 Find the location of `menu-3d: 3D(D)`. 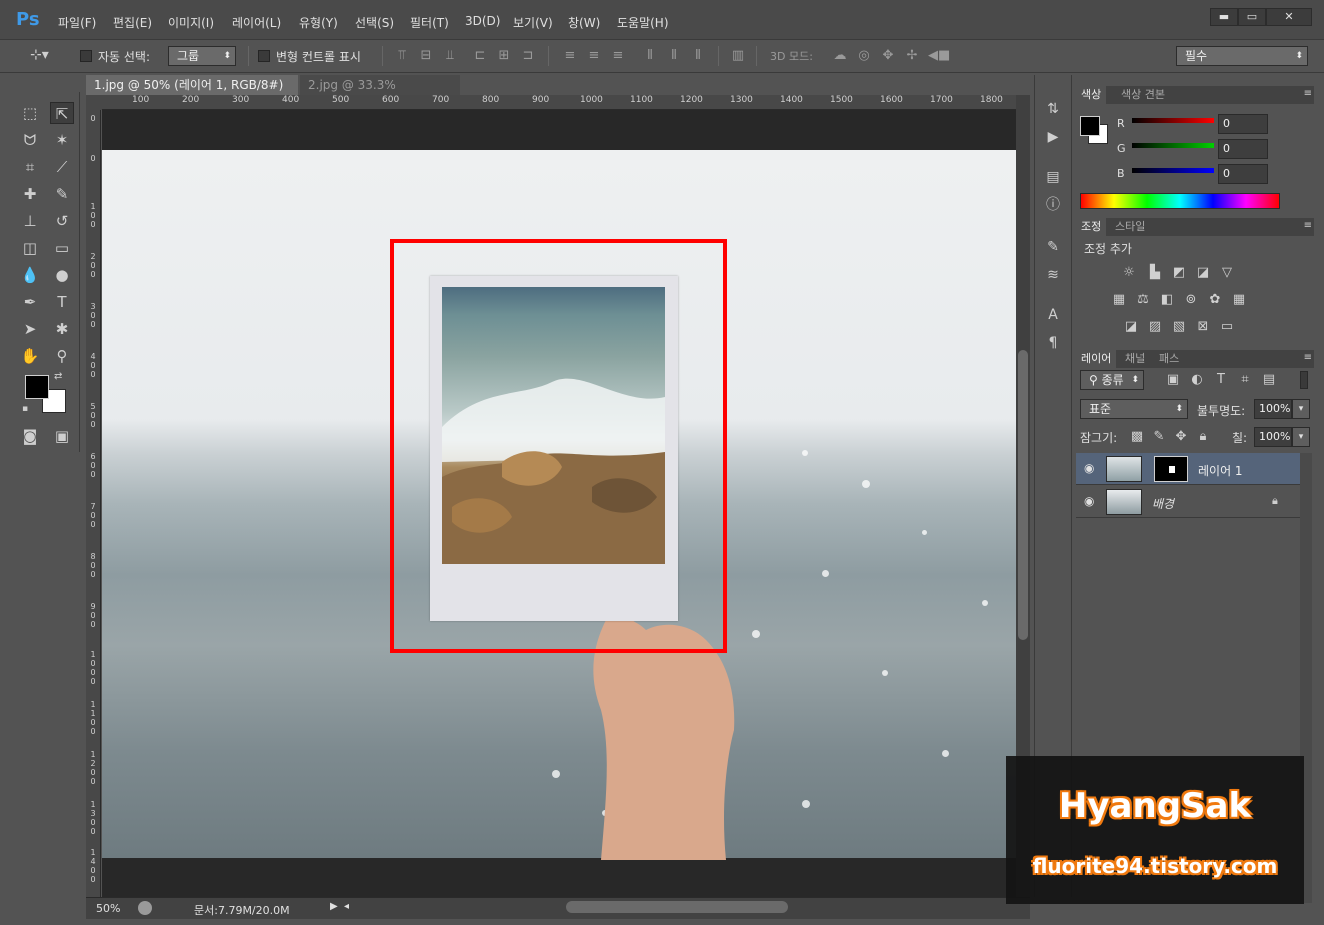

menu-3d: 3D(D) is located at coordinates (482, 21).